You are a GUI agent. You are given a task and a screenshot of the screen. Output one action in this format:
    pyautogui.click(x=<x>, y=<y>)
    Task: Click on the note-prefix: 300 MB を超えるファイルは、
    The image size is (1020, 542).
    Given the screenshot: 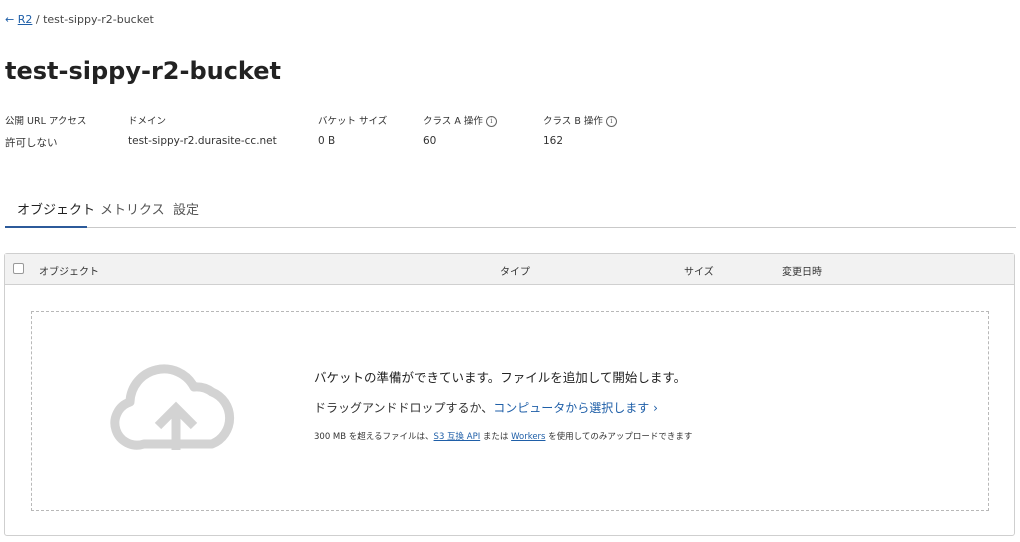 What is the action you would take?
    pyautogui.click(x=374, y=437)
    